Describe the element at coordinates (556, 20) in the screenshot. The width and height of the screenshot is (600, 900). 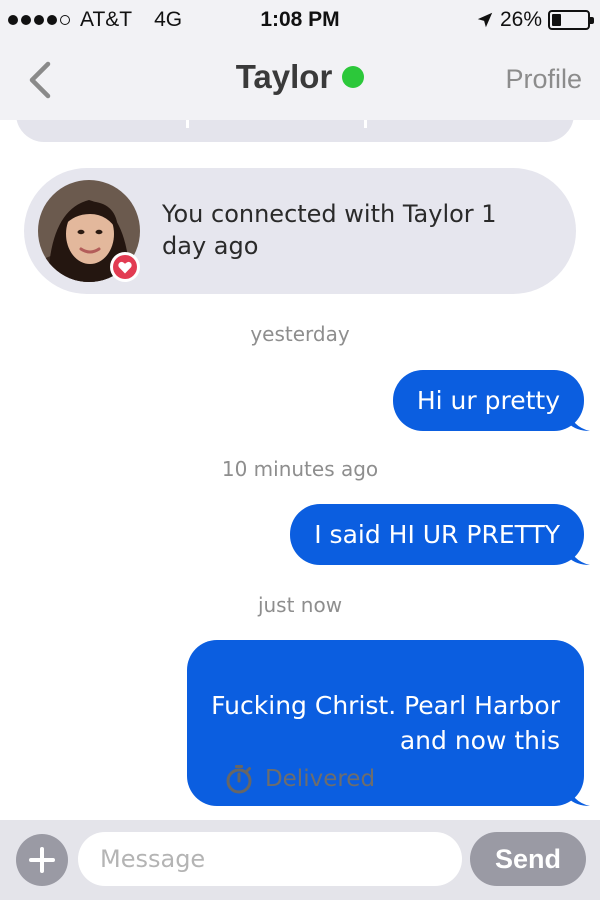
I see `battery-level` at that location.